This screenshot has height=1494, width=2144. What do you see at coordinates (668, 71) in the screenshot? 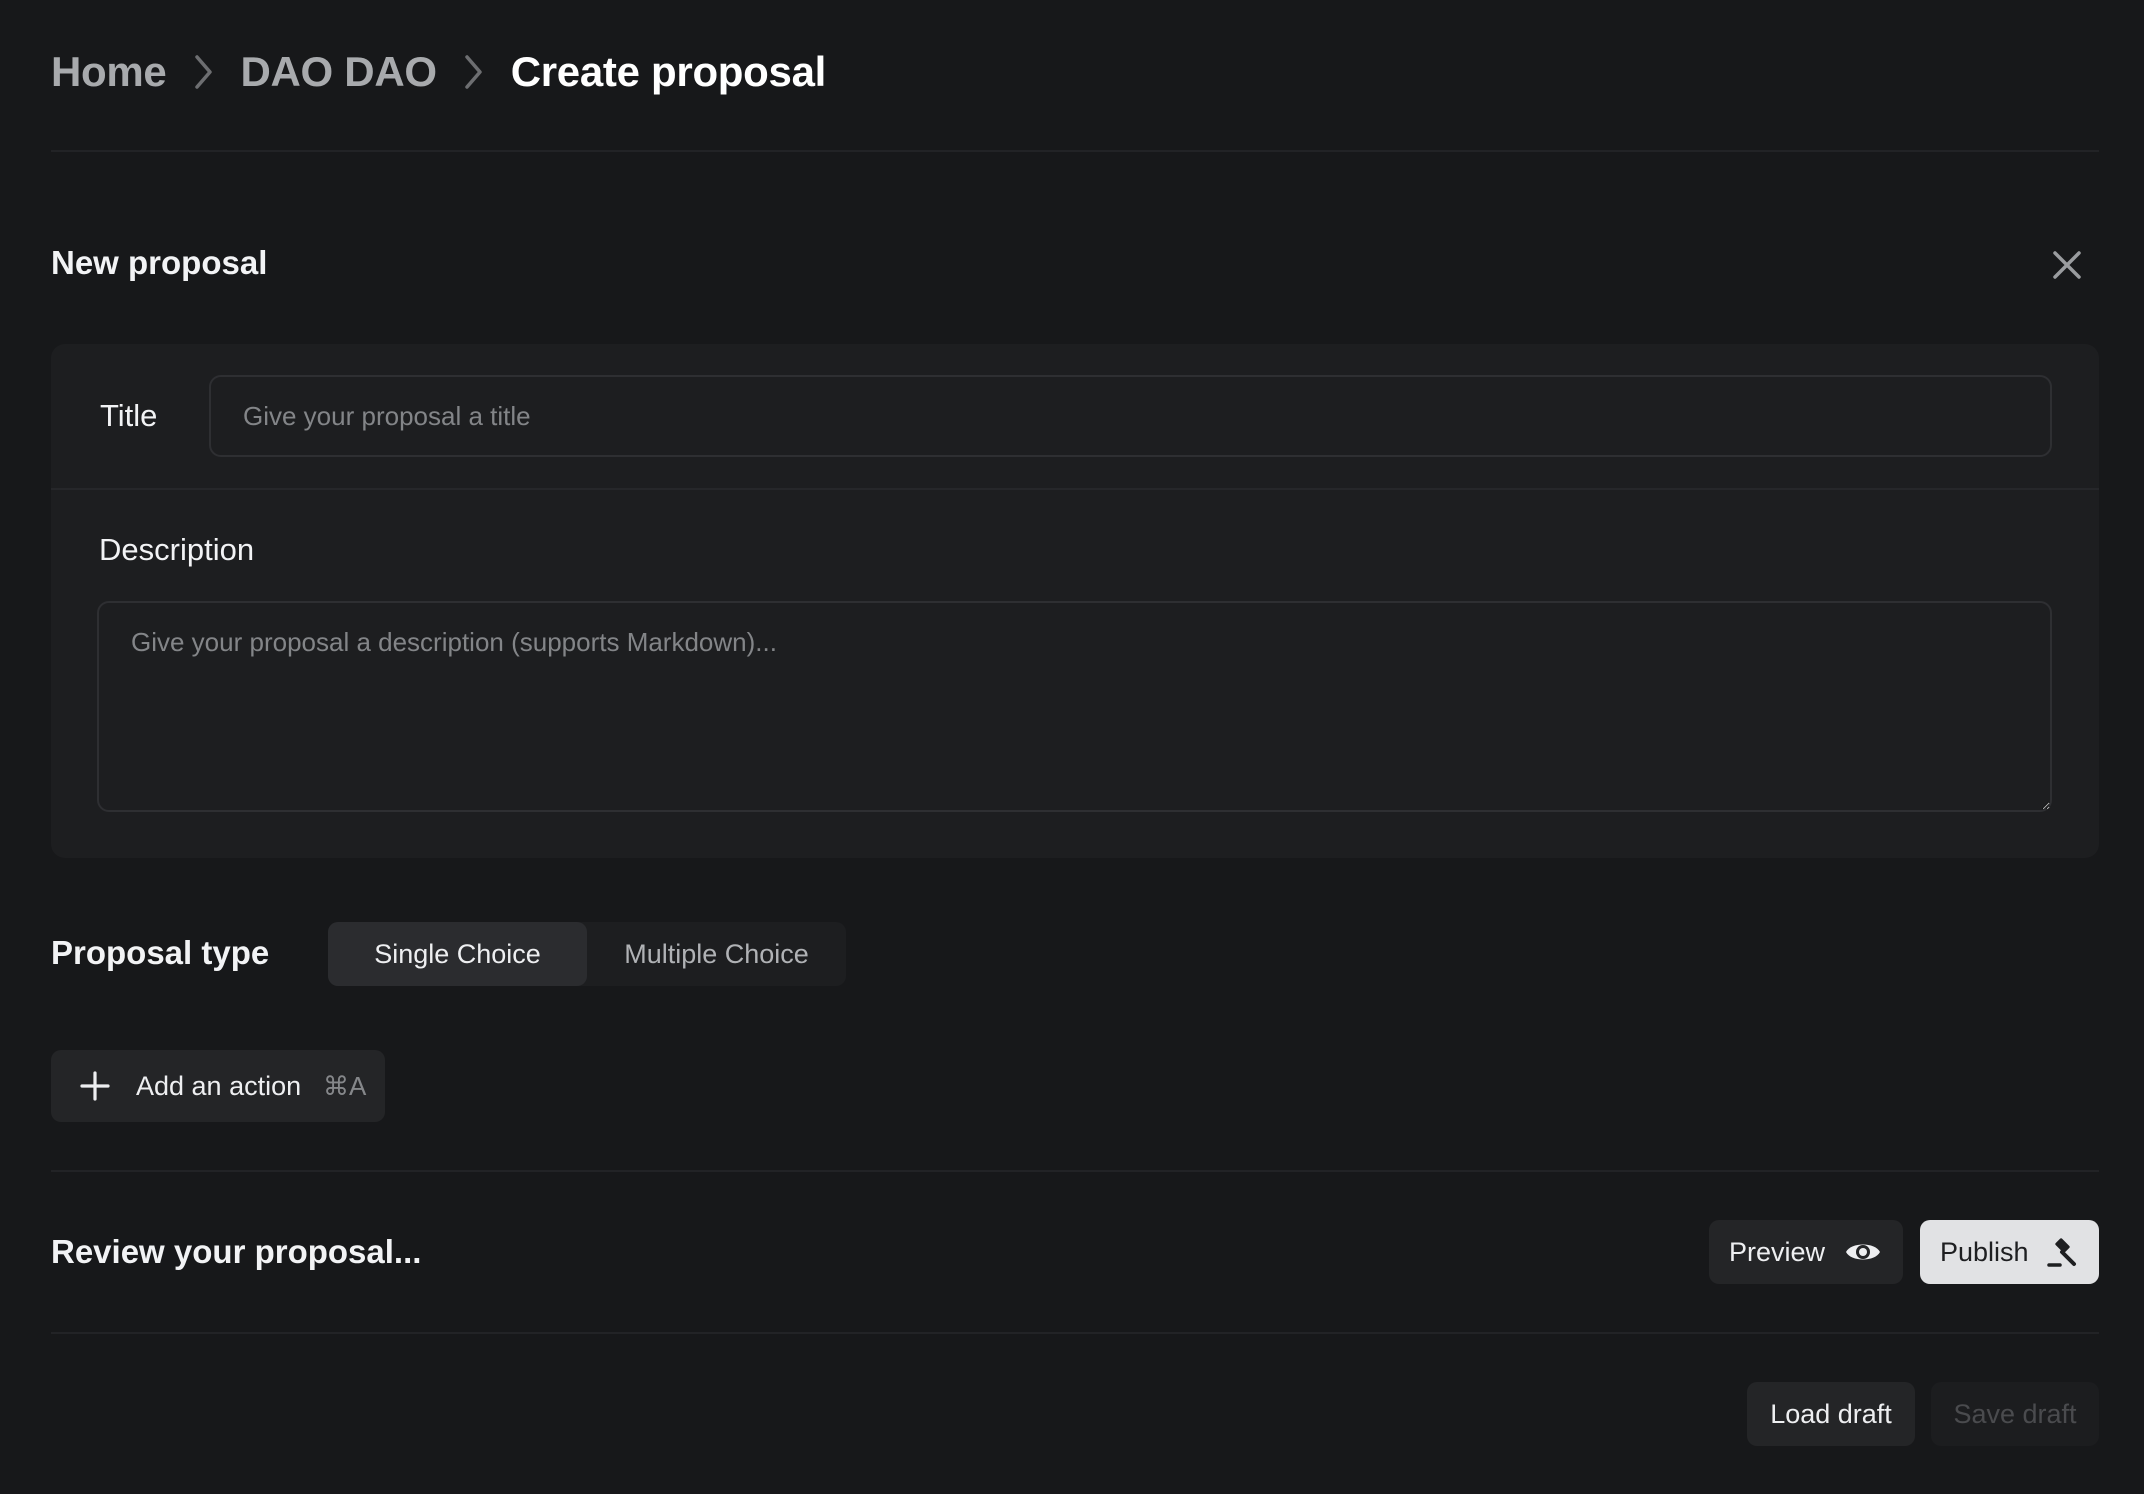
I see `breadcrumb-current: Create proposal` at bounding box center [668, 71].